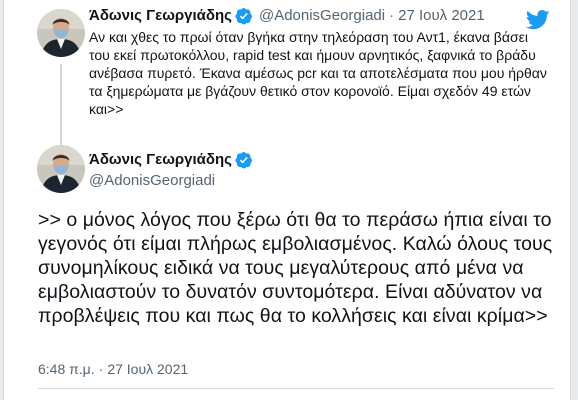 Image resolution: width=578 pixels, height=400 pixels. Describe the element at coordinates (296, 388) in the screenshot. I see `divider` at that location.